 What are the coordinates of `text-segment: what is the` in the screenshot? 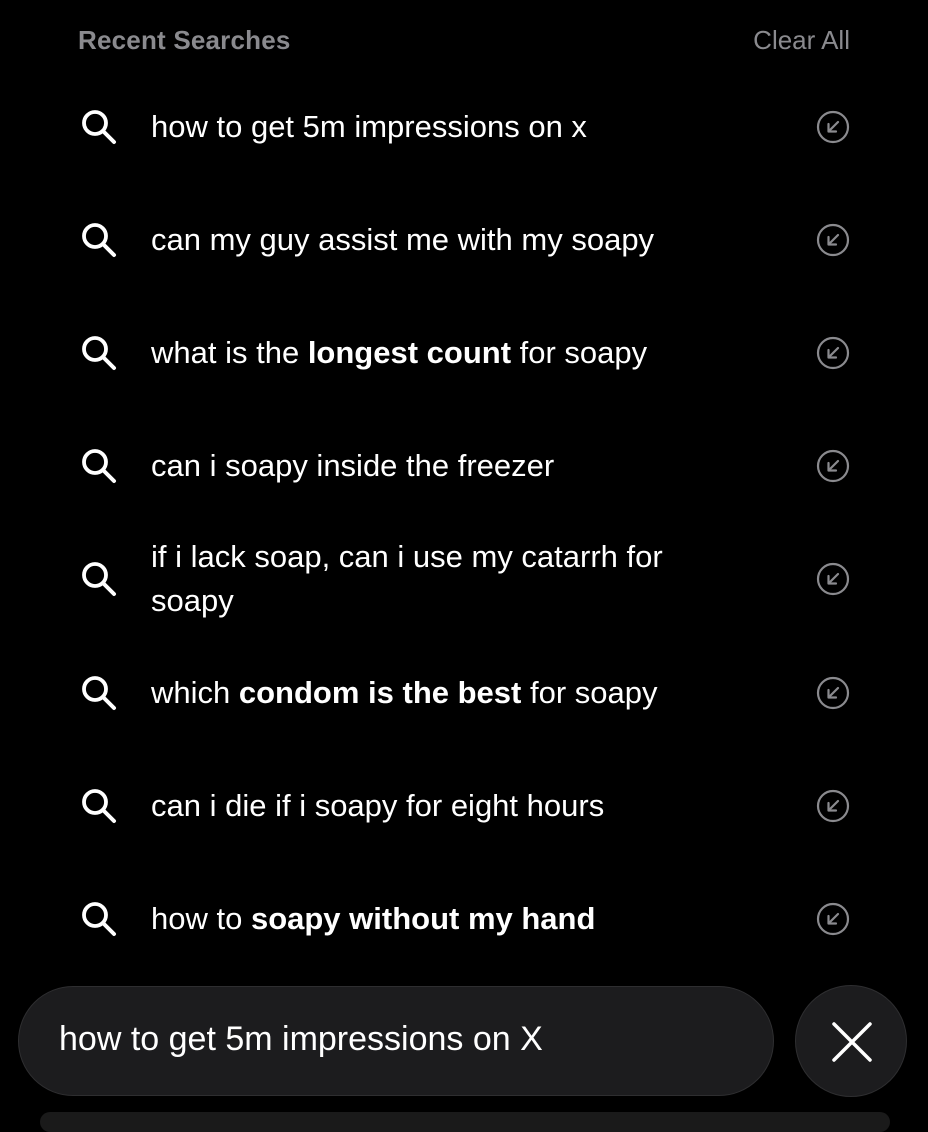 It's located at (229, 352).